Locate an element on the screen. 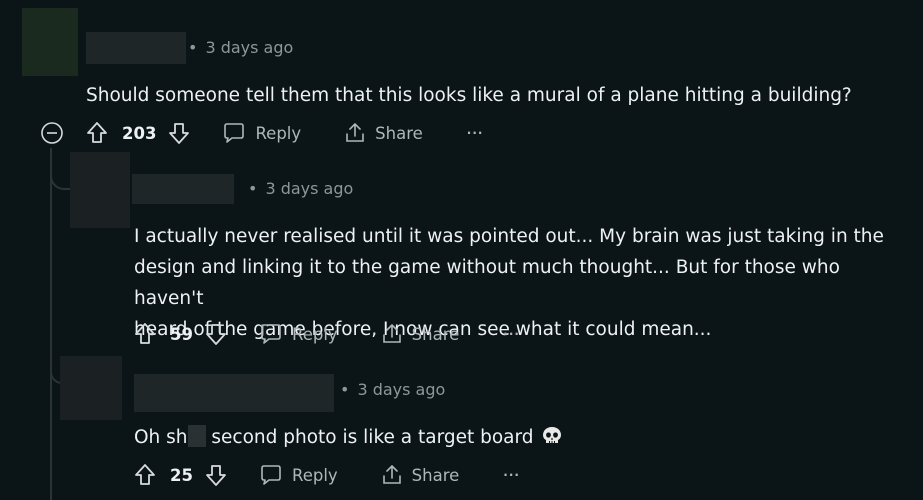 The height and width of the screenshot is (500, 923). comment-text-part: Oh sh is located at coordinates (161, 437).